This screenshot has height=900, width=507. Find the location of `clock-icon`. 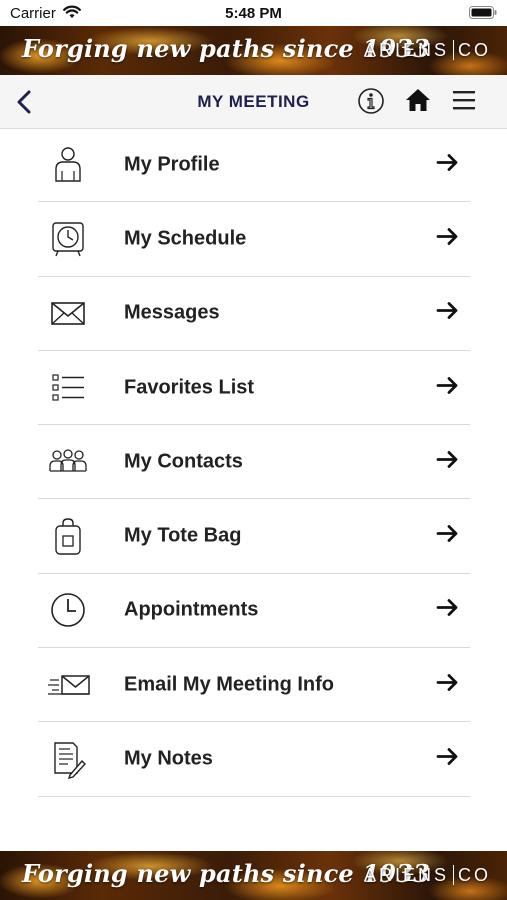

clock-icon is located at coordinates (68, 610).